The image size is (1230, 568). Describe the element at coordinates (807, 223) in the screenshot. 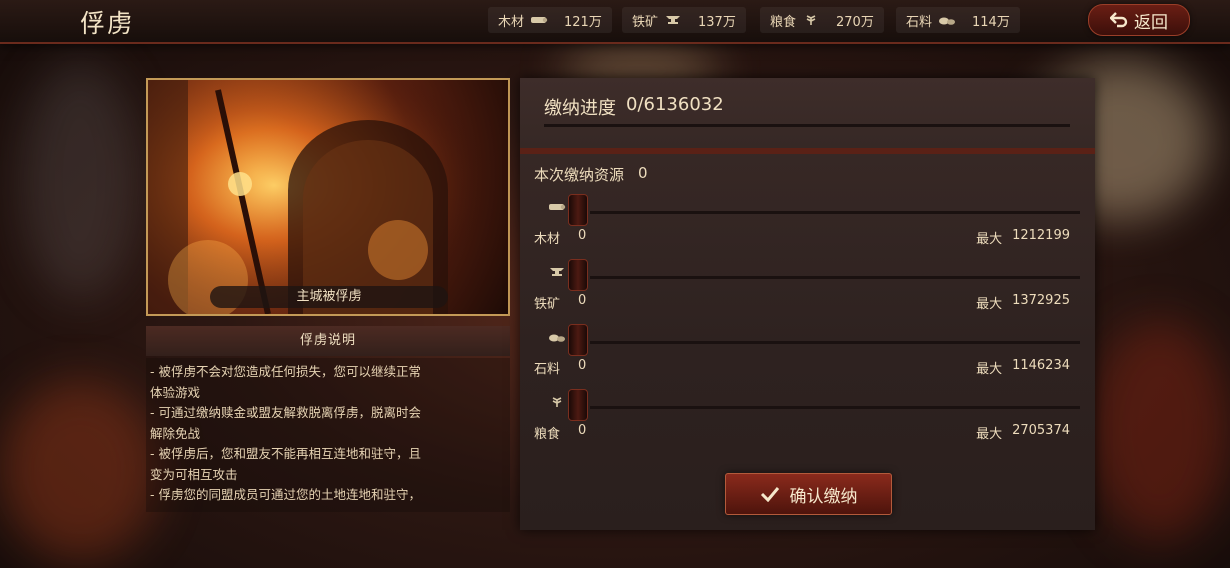

I see `slider-row-wood: 木材 0 最大 1212199` at that location.